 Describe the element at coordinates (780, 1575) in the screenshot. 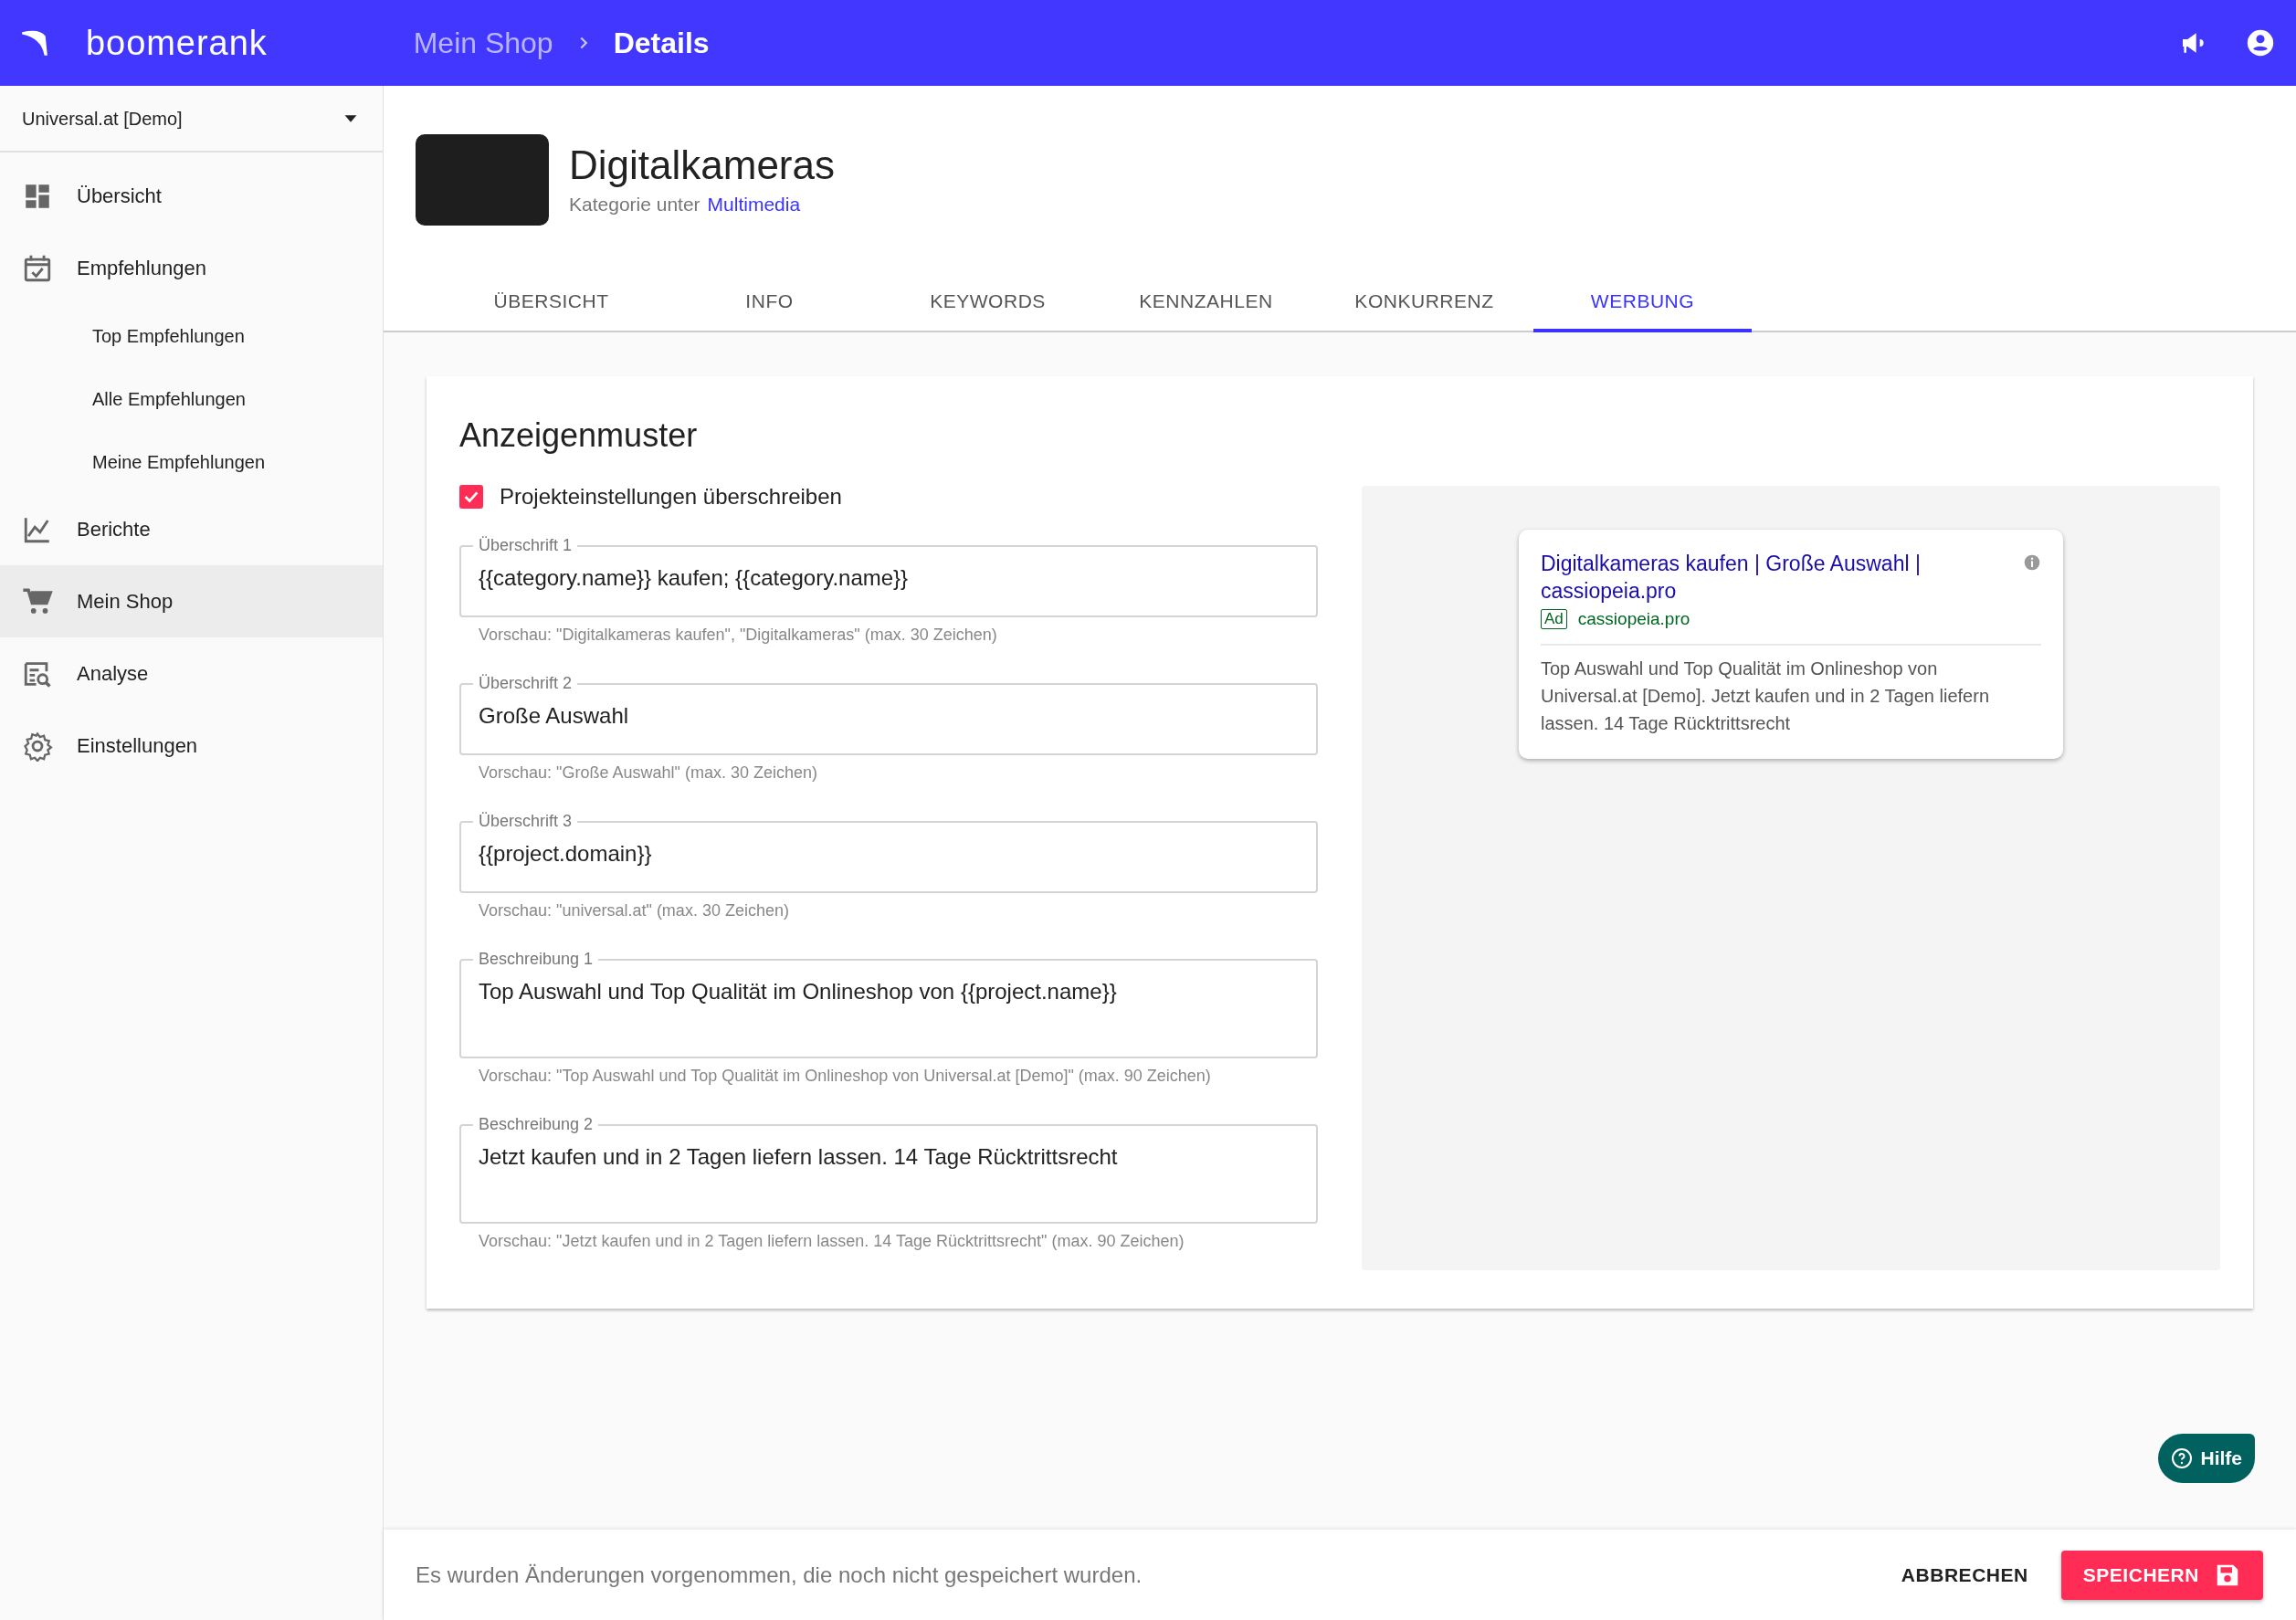

I see `unsaved-changes-message: Es wurden Änderungen vorgenommen, die noch nicht gespeichert wurden.` at that location.